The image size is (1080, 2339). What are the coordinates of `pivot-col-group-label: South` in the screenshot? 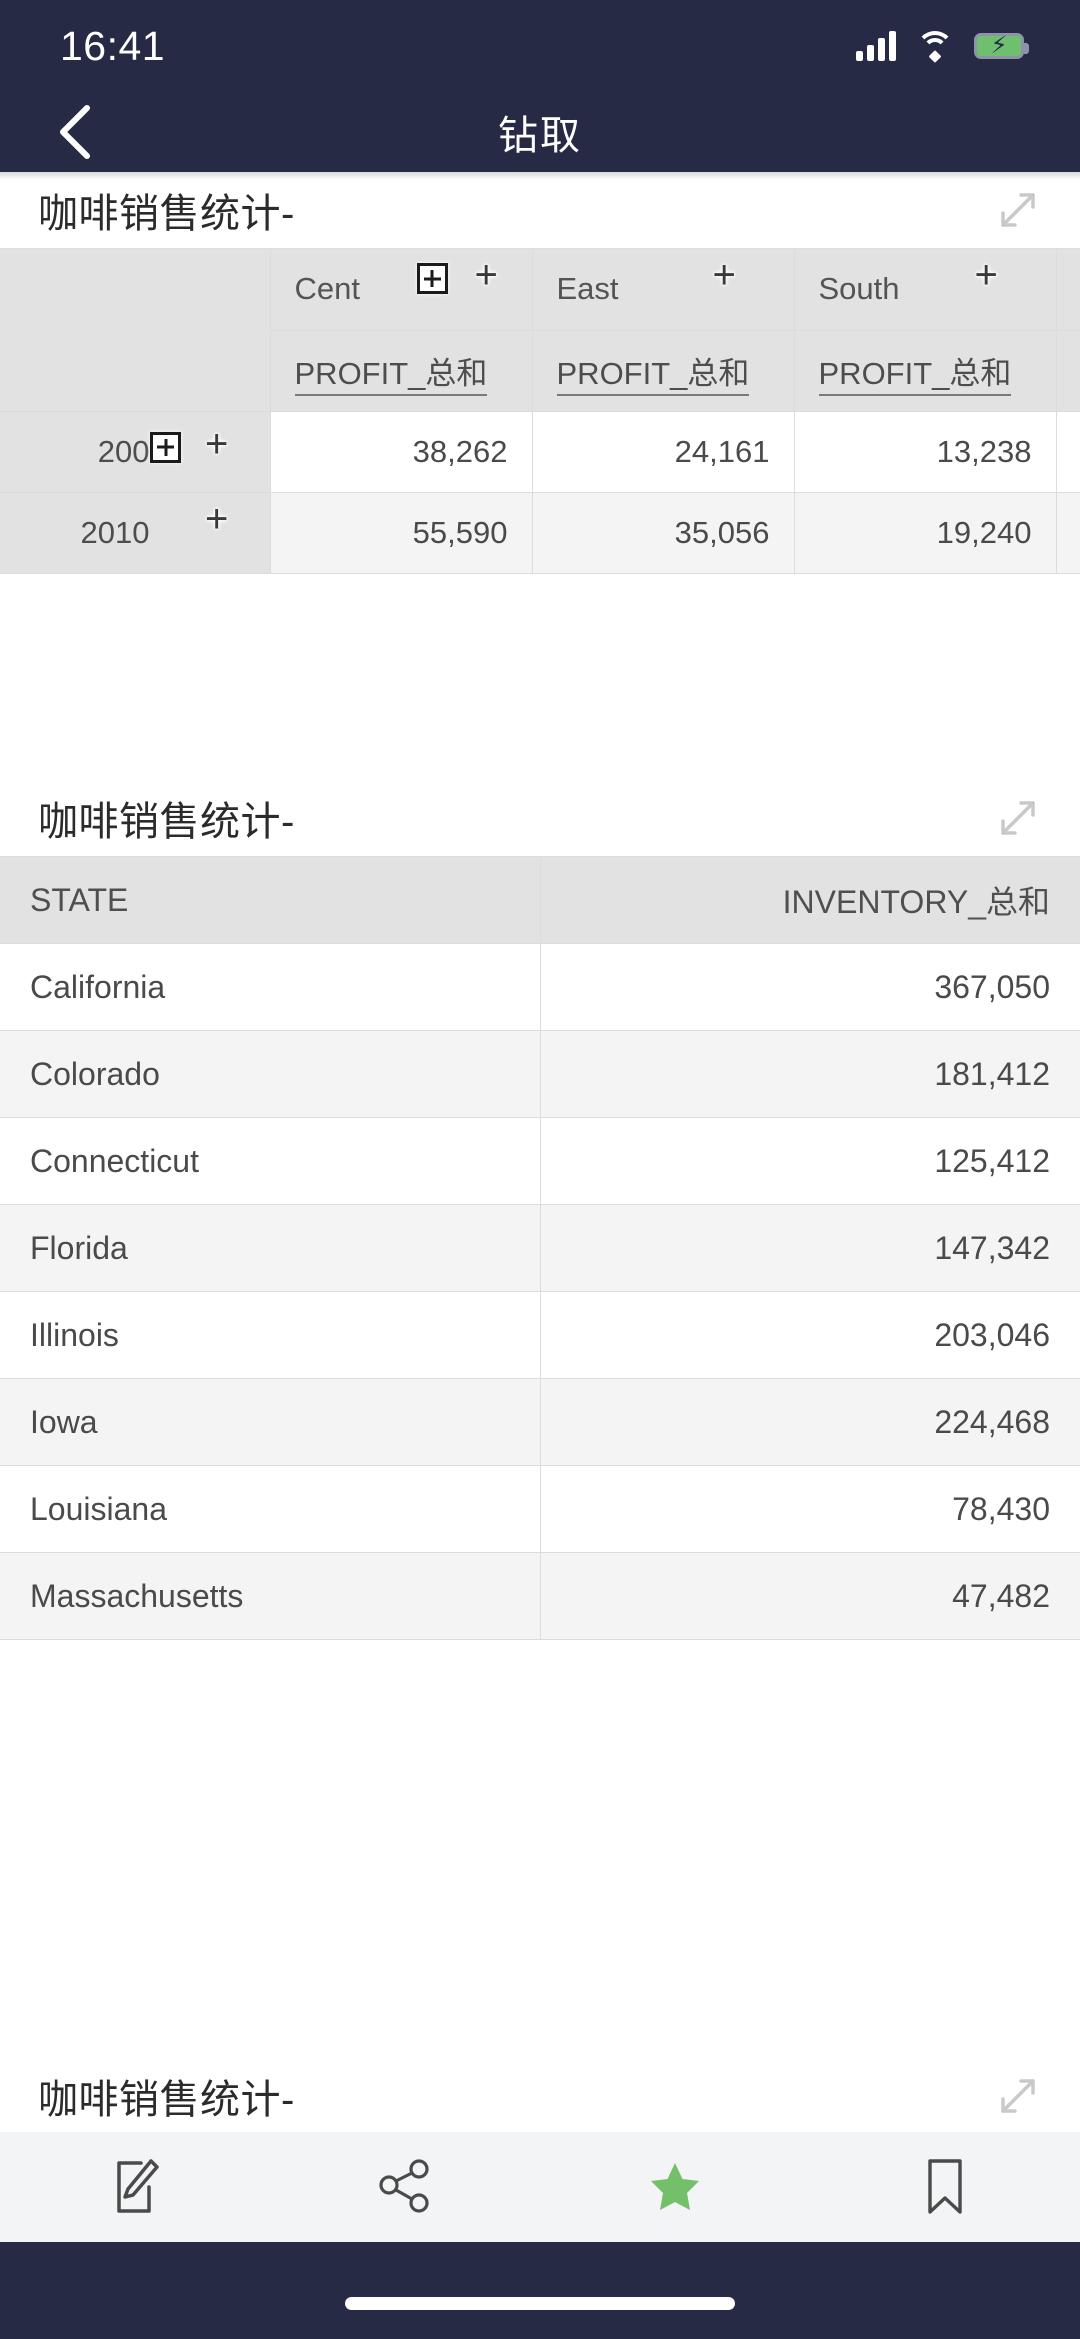 It's located at (859, 289).